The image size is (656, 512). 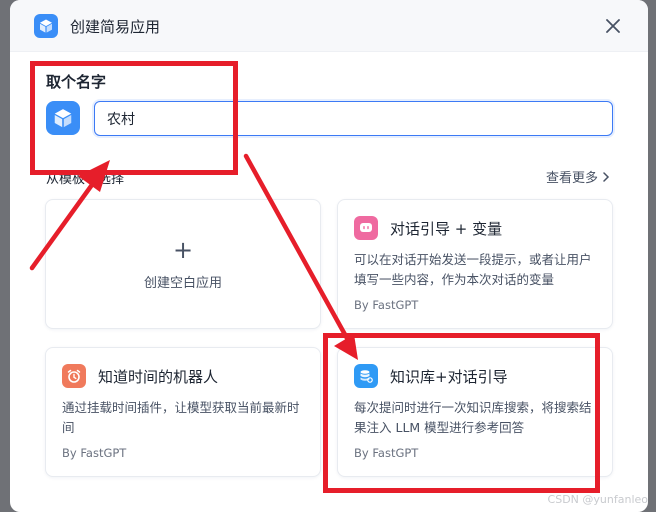 I want to click on watermark: CSDN @yunfanleo, so click(x=597, y=499).